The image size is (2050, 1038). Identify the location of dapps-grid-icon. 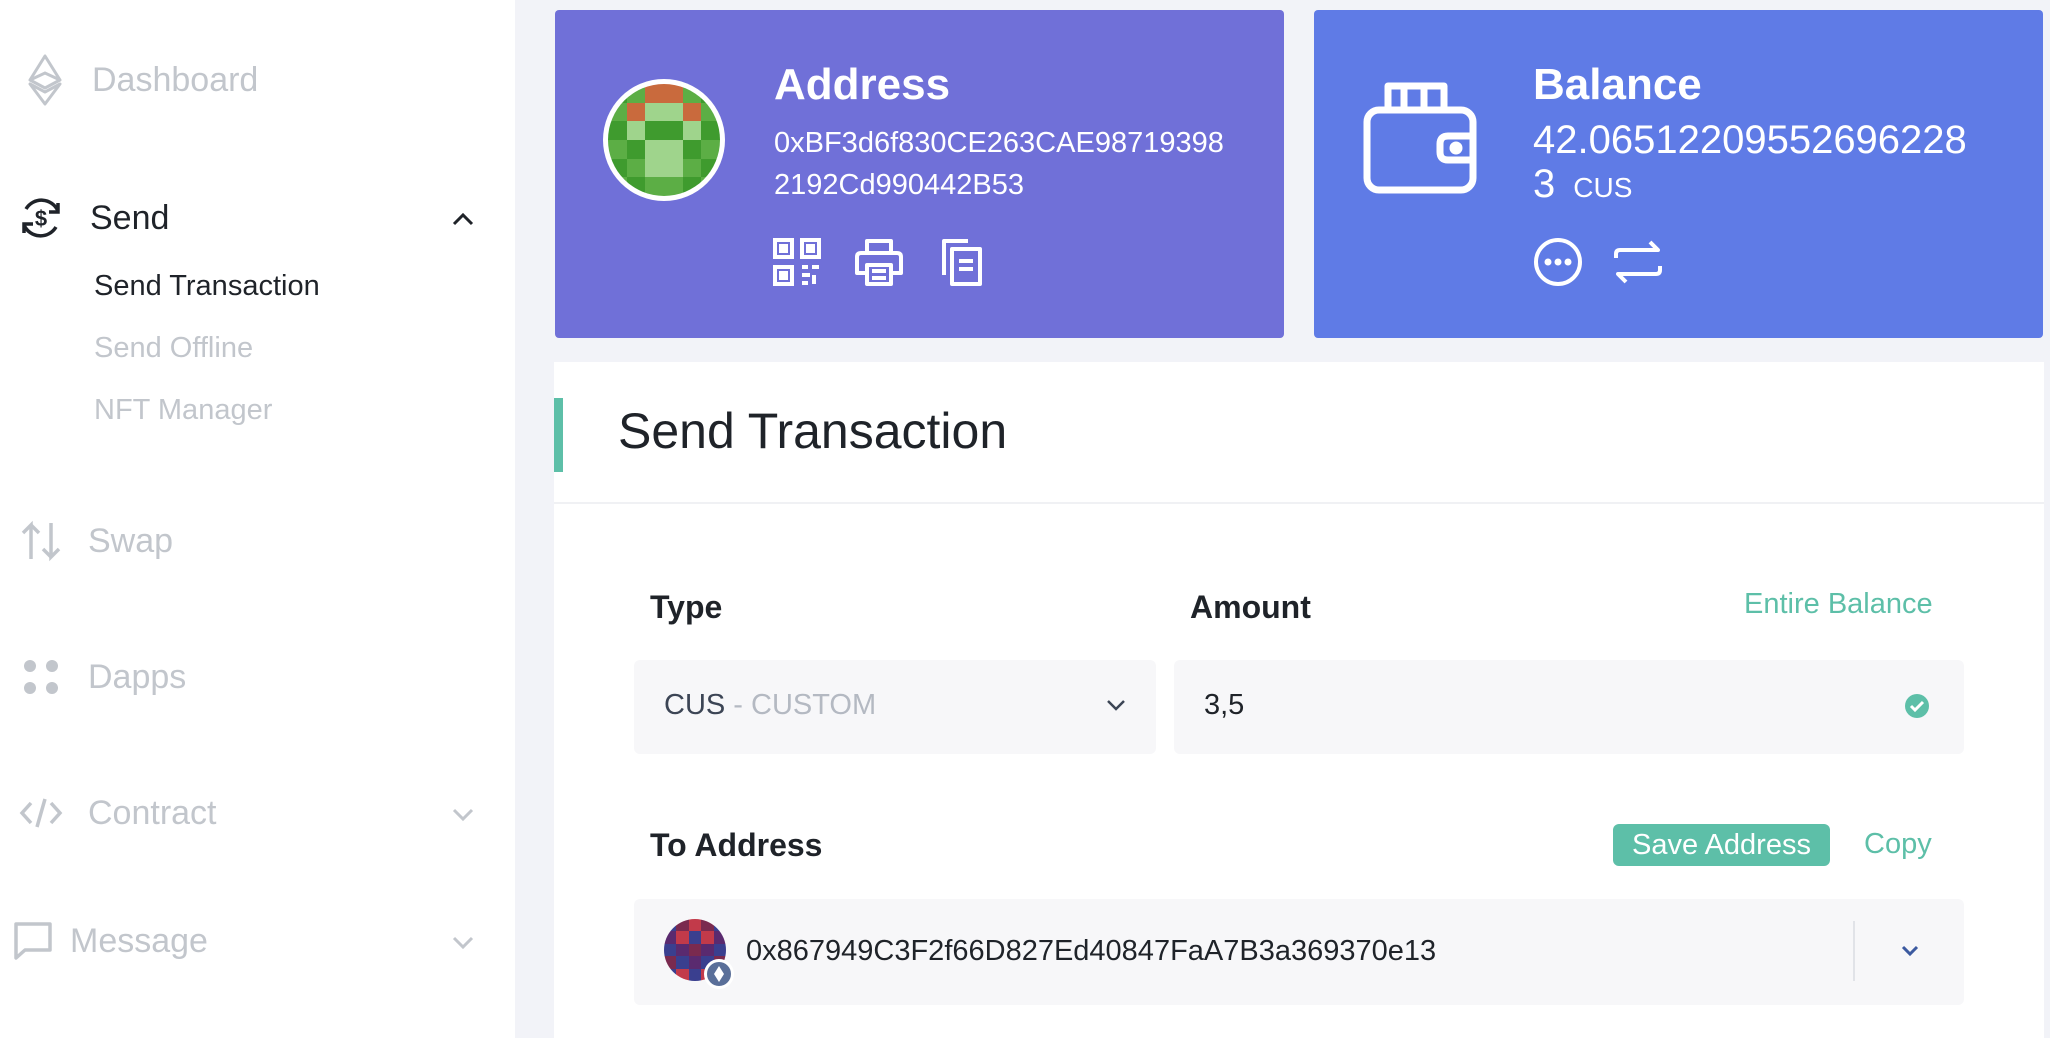
(41, 677).